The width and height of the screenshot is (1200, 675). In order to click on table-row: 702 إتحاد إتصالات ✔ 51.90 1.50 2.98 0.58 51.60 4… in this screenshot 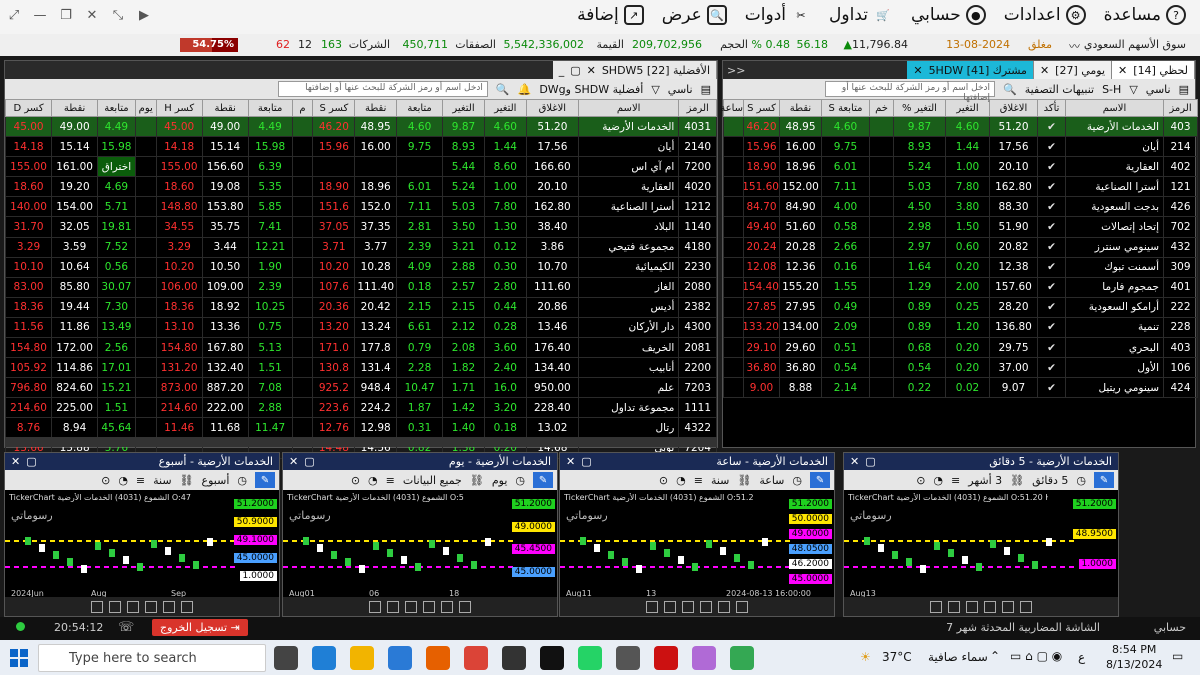, I will do `click(960, 227)`.